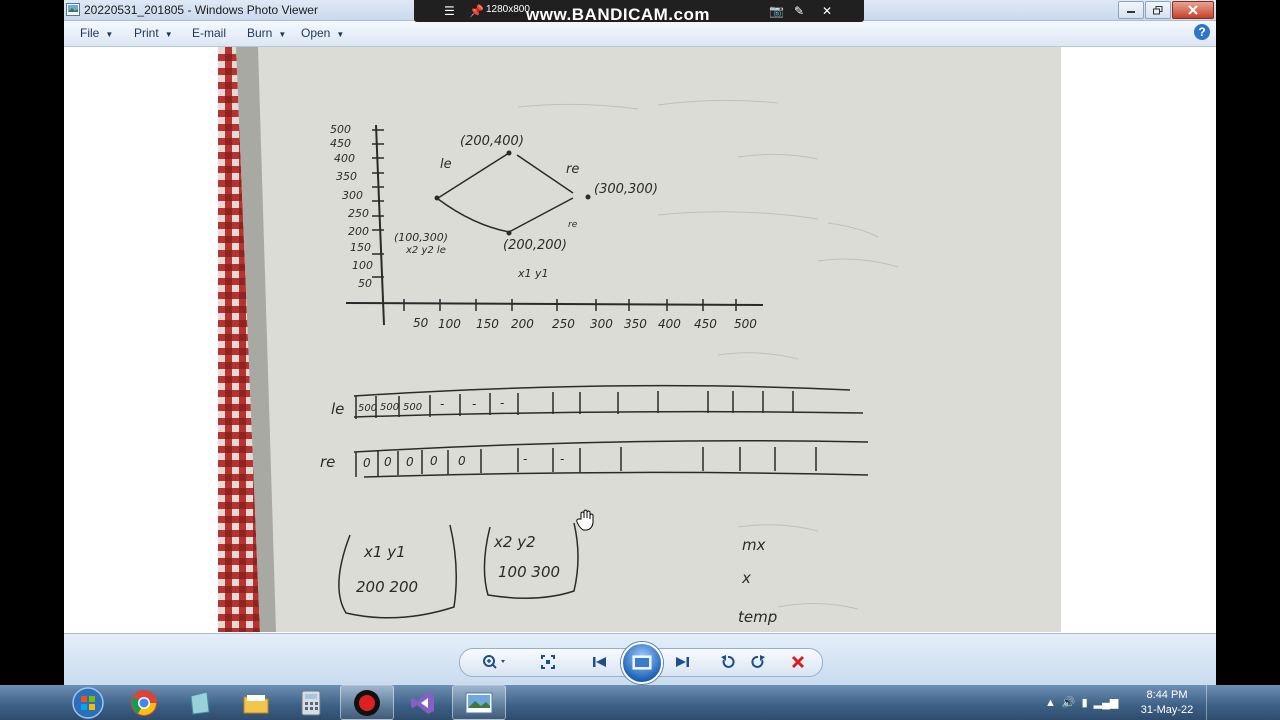  What do you see at coordinates (96, 33) in the screenshot?
I see `menu-file: File ▼` at bounding box center [96, 33].